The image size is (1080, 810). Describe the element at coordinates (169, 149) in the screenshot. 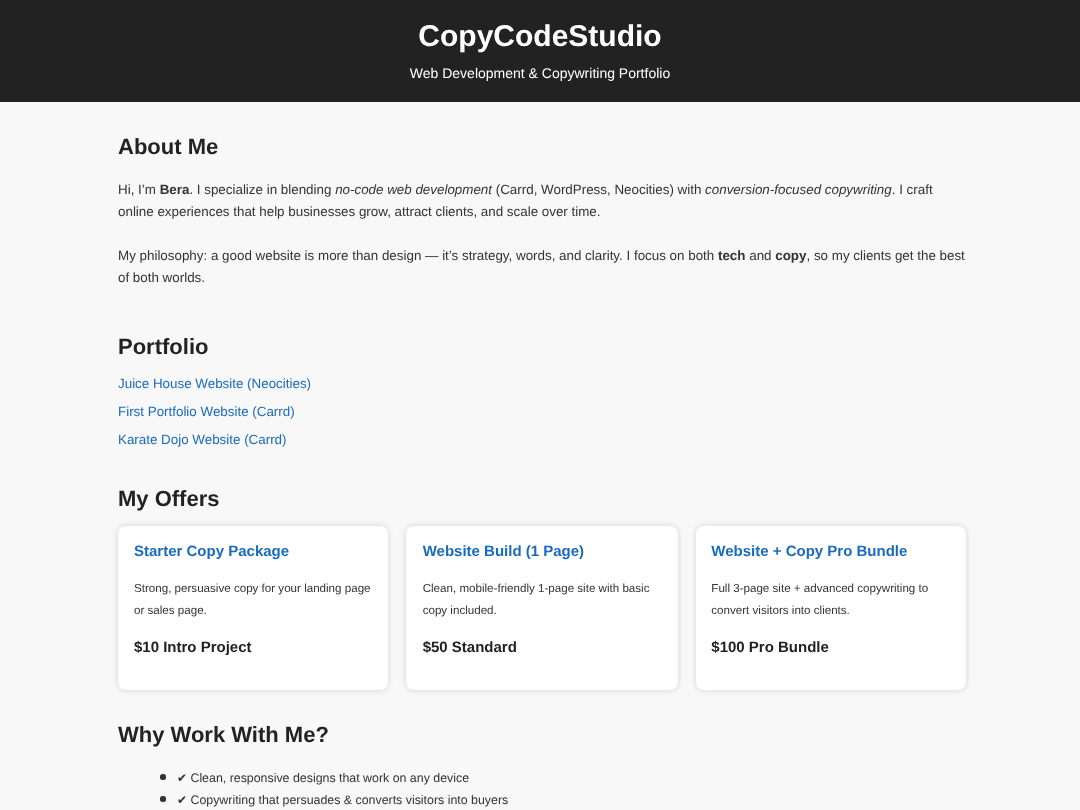

I see `section-heading: About Me` at that location.